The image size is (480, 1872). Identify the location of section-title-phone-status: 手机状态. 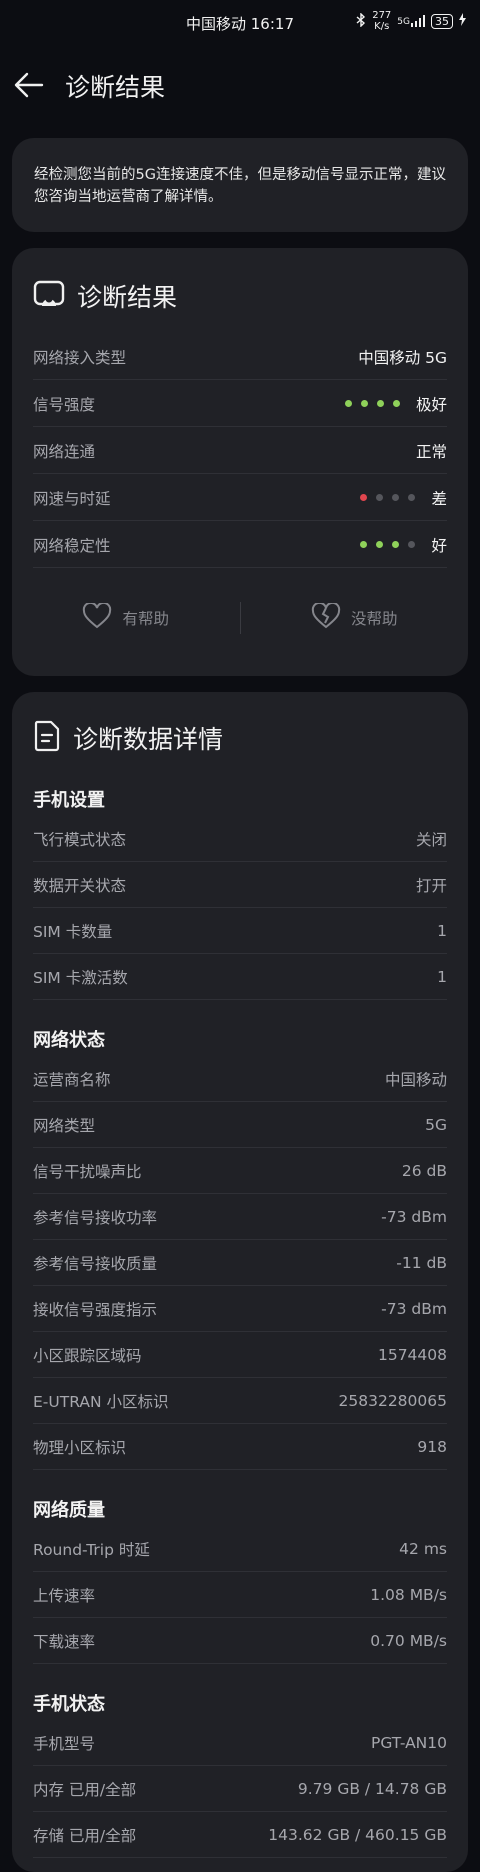
(69, 1704).